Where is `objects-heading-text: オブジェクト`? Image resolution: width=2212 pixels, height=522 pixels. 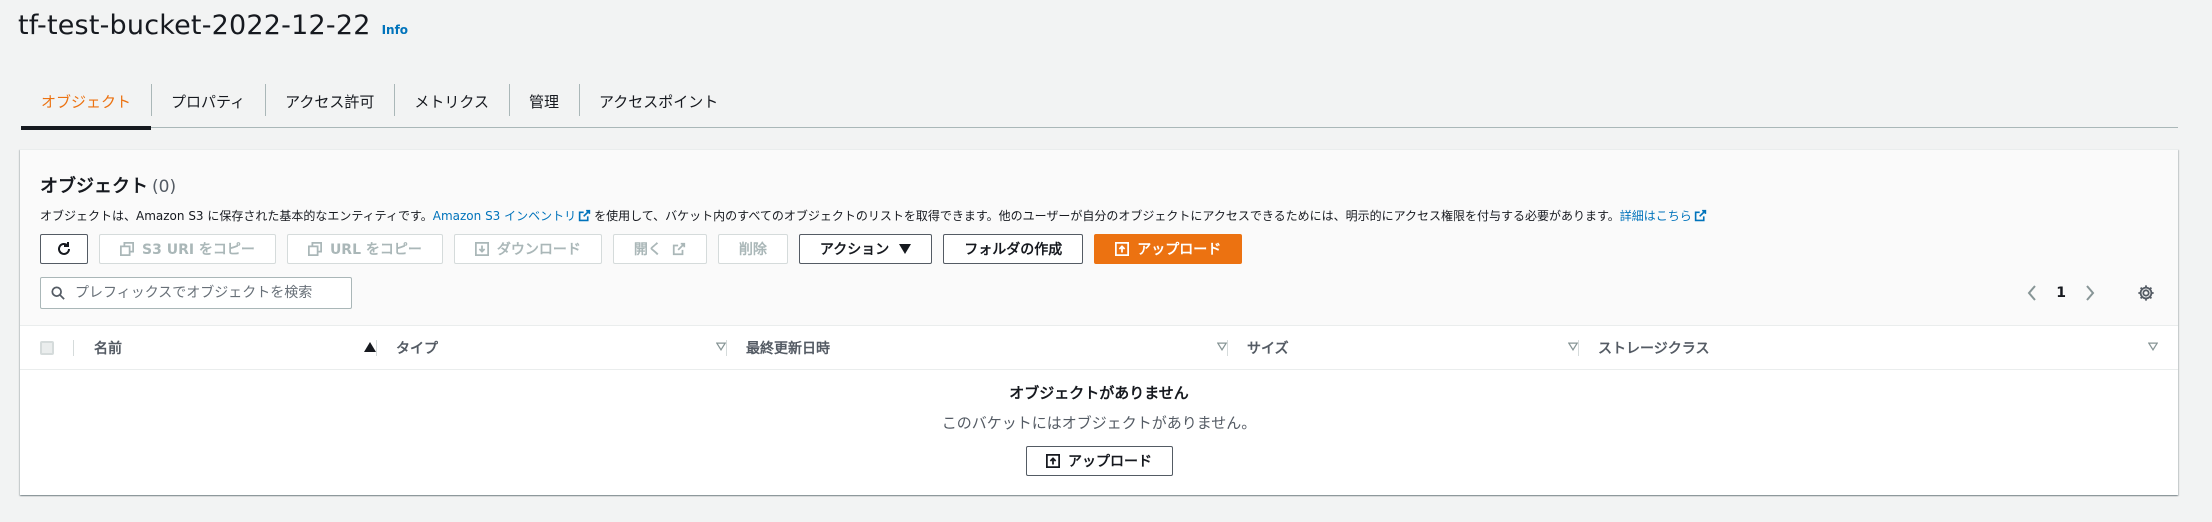
objects-heading-text: オブジェクト is located at coordinates (94, 186).